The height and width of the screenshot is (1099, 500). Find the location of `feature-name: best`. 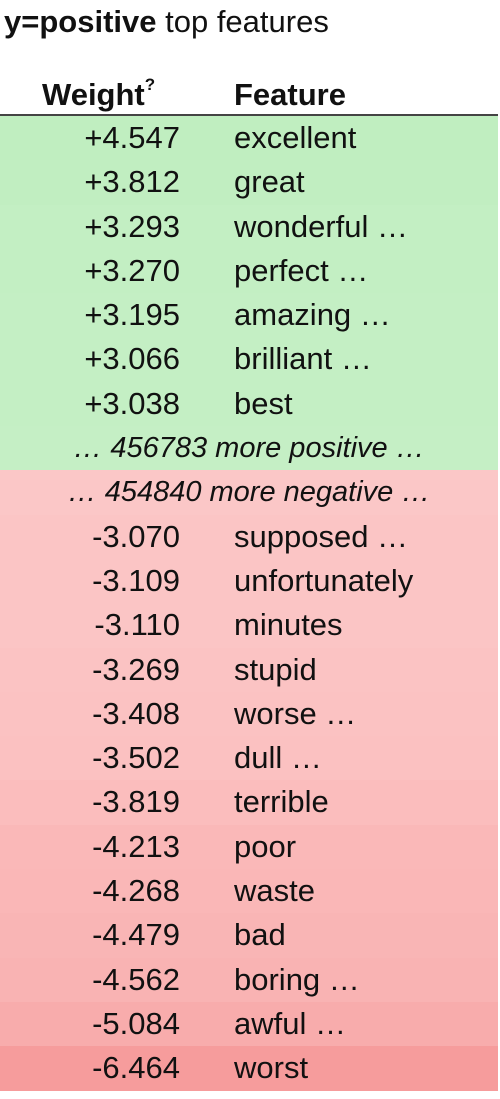

feature-name: best is located at coordinates (263, 403).